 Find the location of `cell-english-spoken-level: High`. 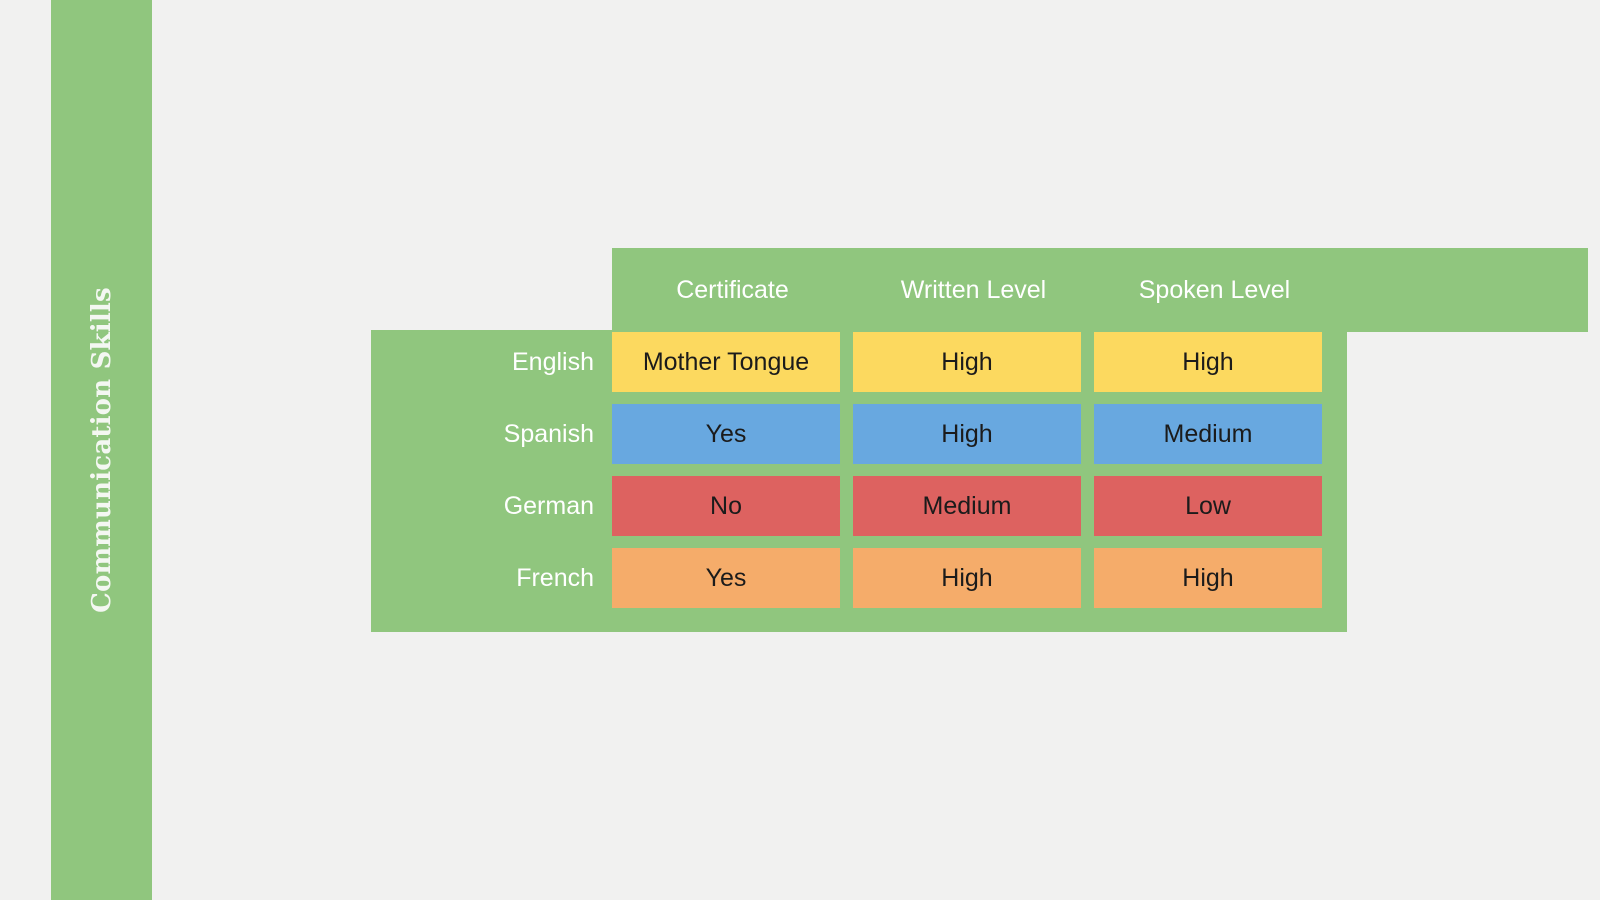

cell-english-spoken-level: High is located at coordinates (1208, 362).